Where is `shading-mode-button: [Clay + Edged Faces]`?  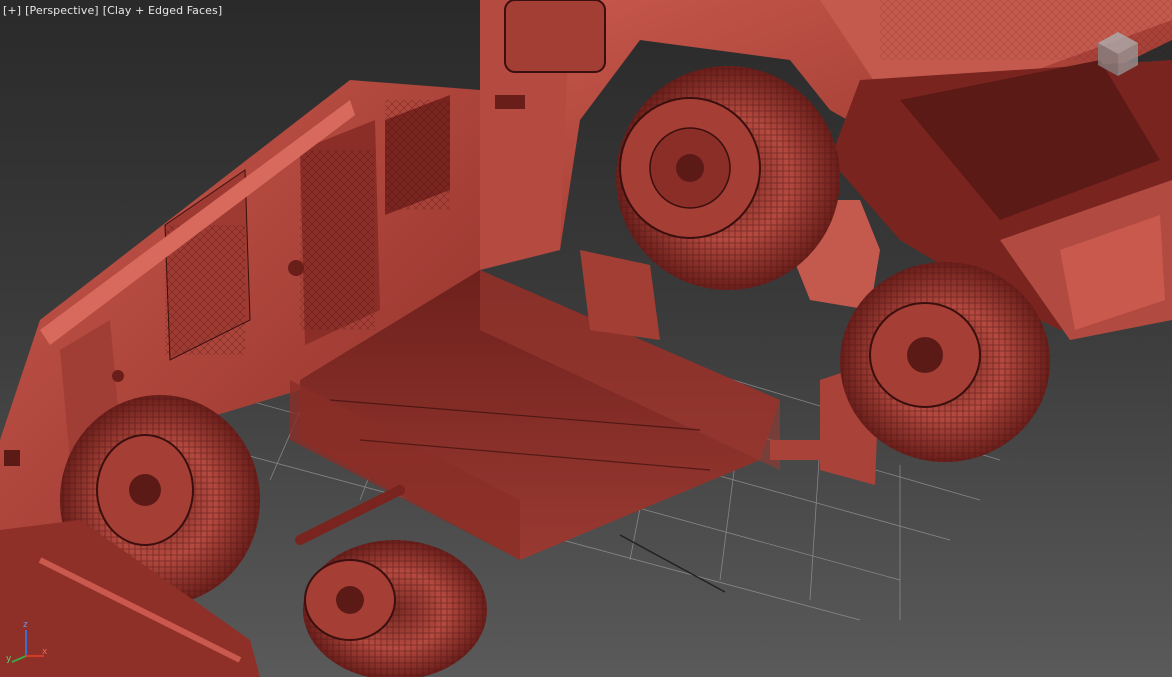
shading-mode-button: [Clay + Edged Faces] is located at coordinates (163, 10).